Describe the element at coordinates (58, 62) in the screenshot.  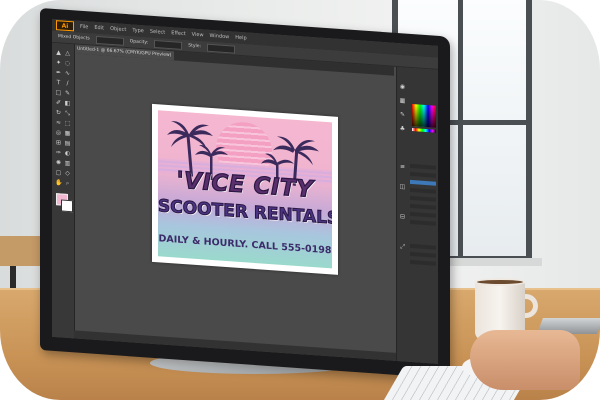
I see `magic-wand-tool-icon: ✦` at that location.